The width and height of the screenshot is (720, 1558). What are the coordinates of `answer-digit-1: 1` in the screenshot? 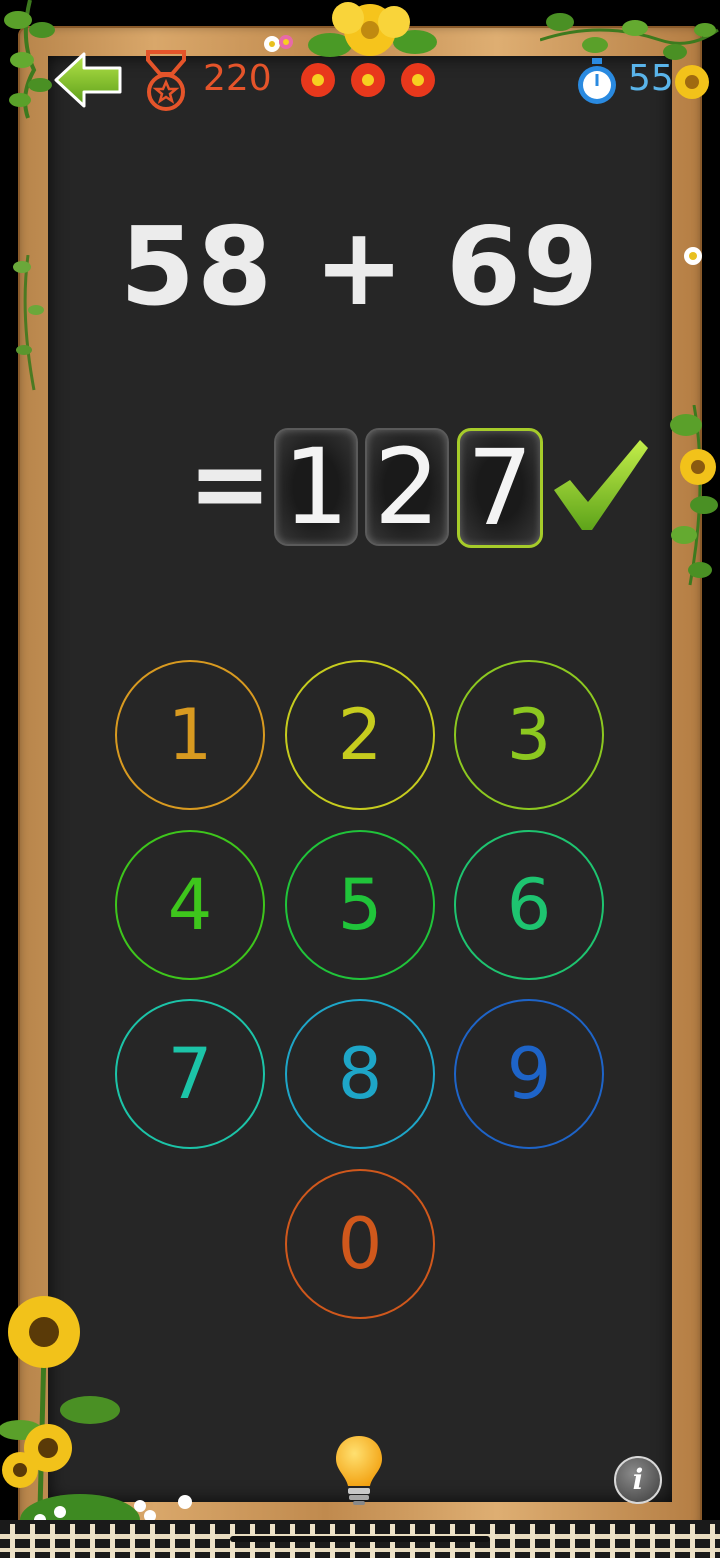 It's located at (316, 487).